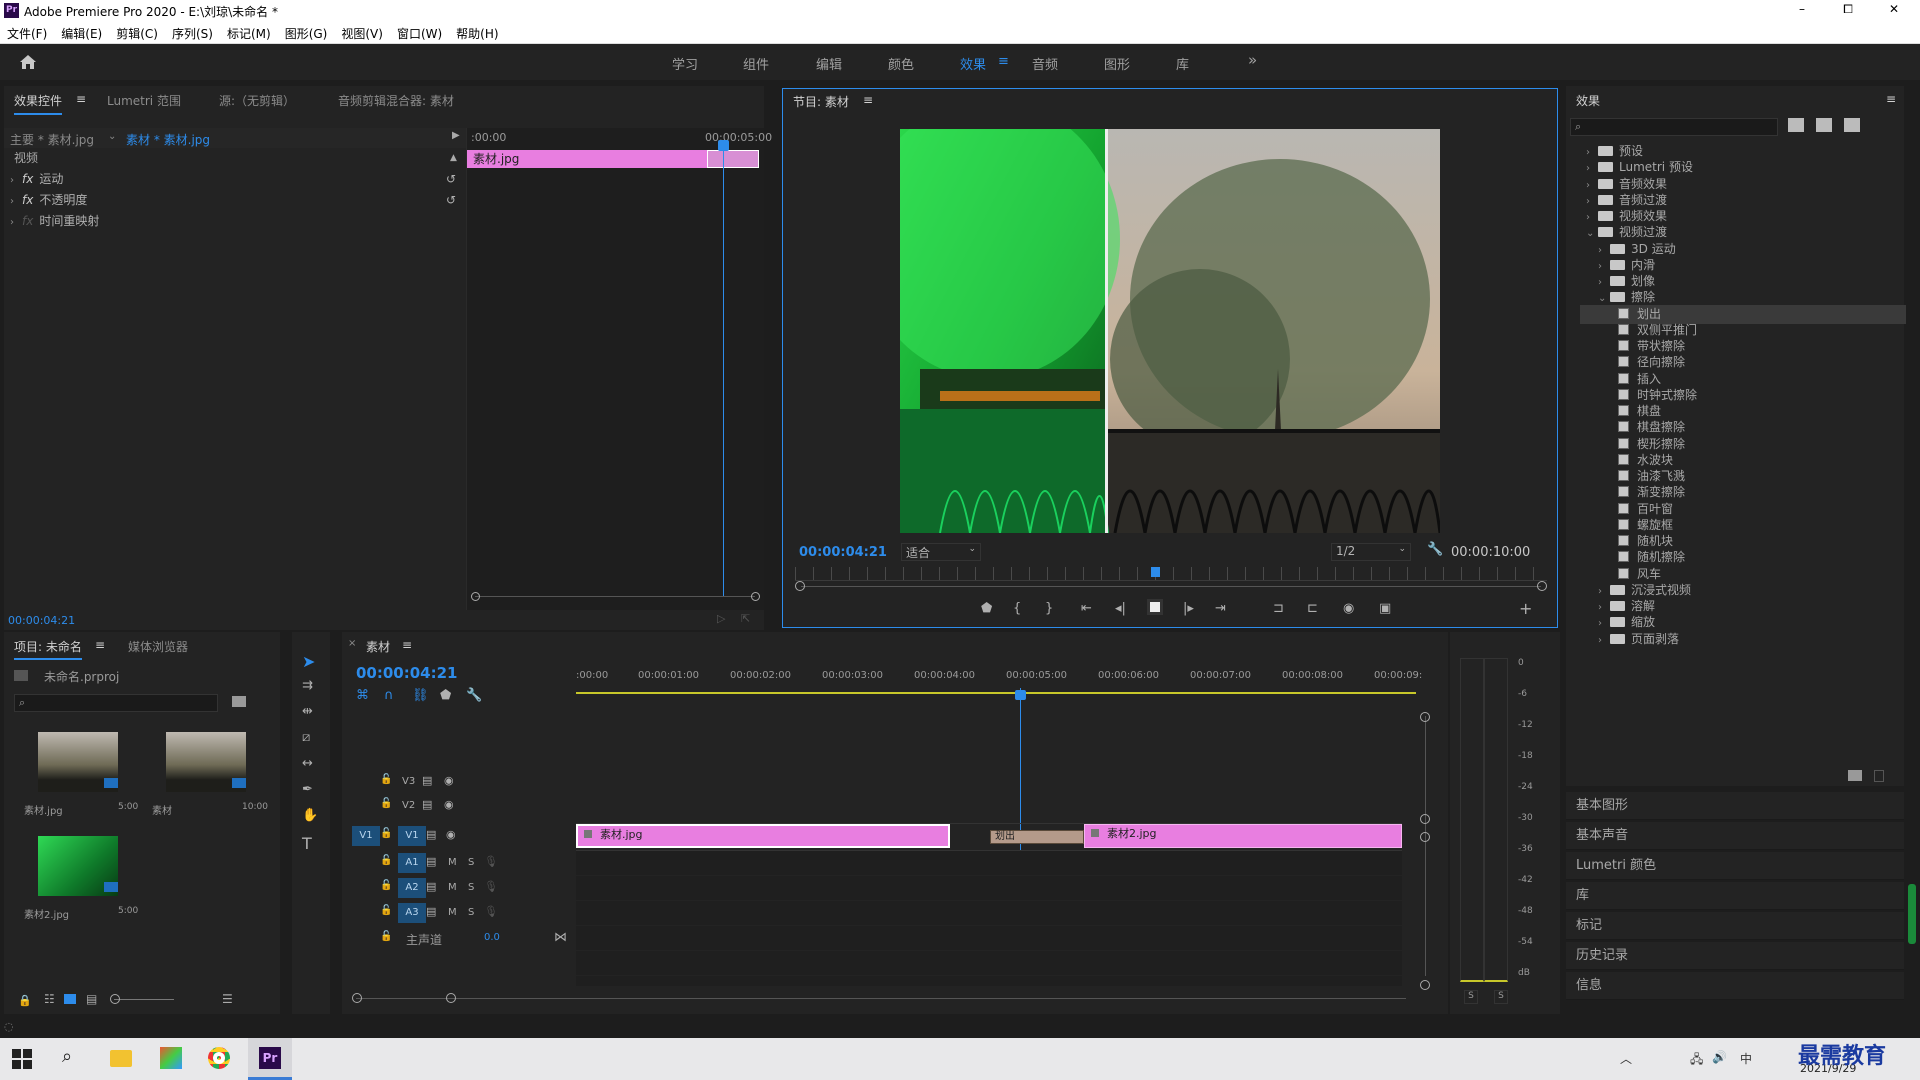  What do you see at coordinates (239, 701) in the screenshot?
I see `new-search-bin-icon` at bounding box center [239, 701].